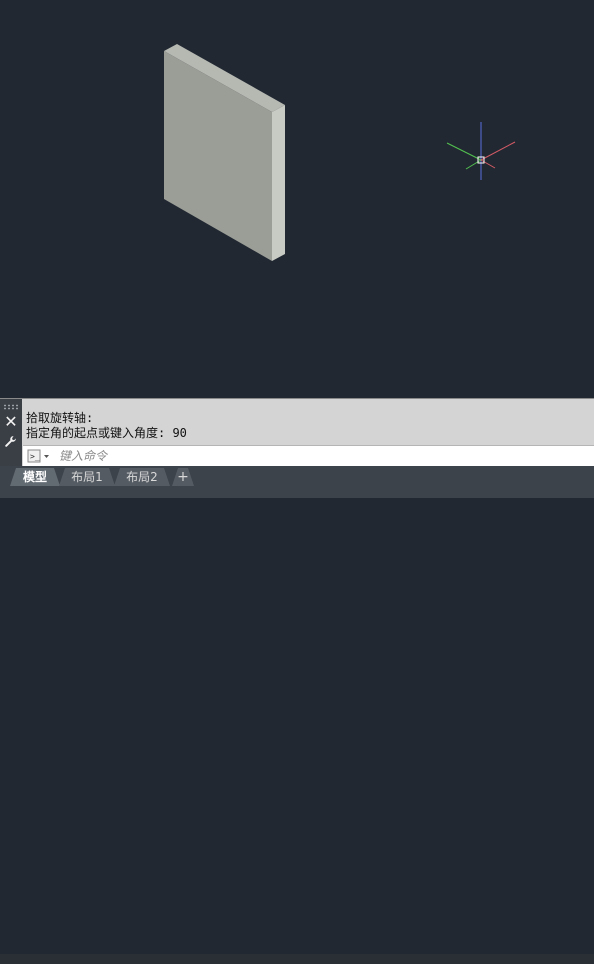 The image size is (594, 964). What do you see at coordinates (481, 151) in the screenshot?
I see `crosshair-cursor-icon` at bounding box center [481, 151].